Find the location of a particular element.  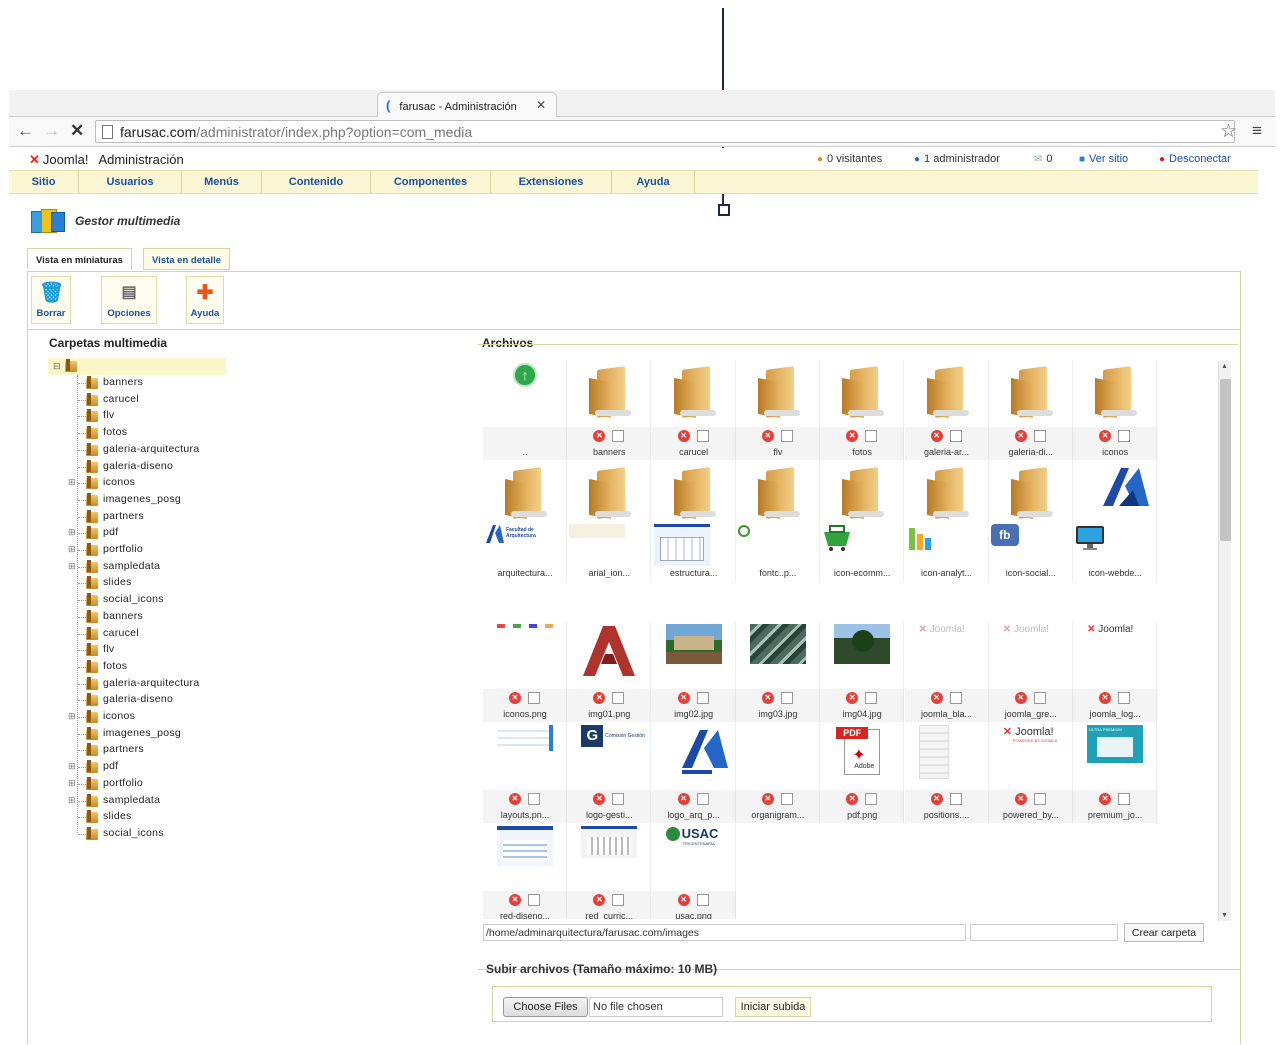

file-item: ✕ img02.jpg is located at coordinates (693, 672).